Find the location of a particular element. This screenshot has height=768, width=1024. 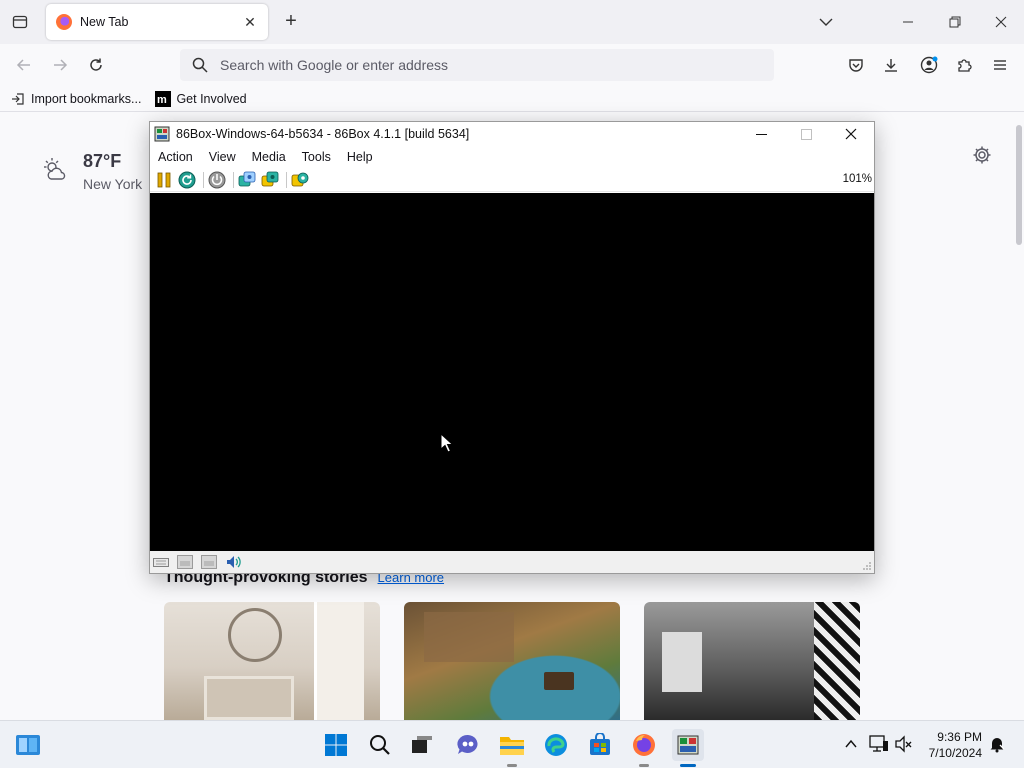

mirror-shape is located at coordinates (255, 635).